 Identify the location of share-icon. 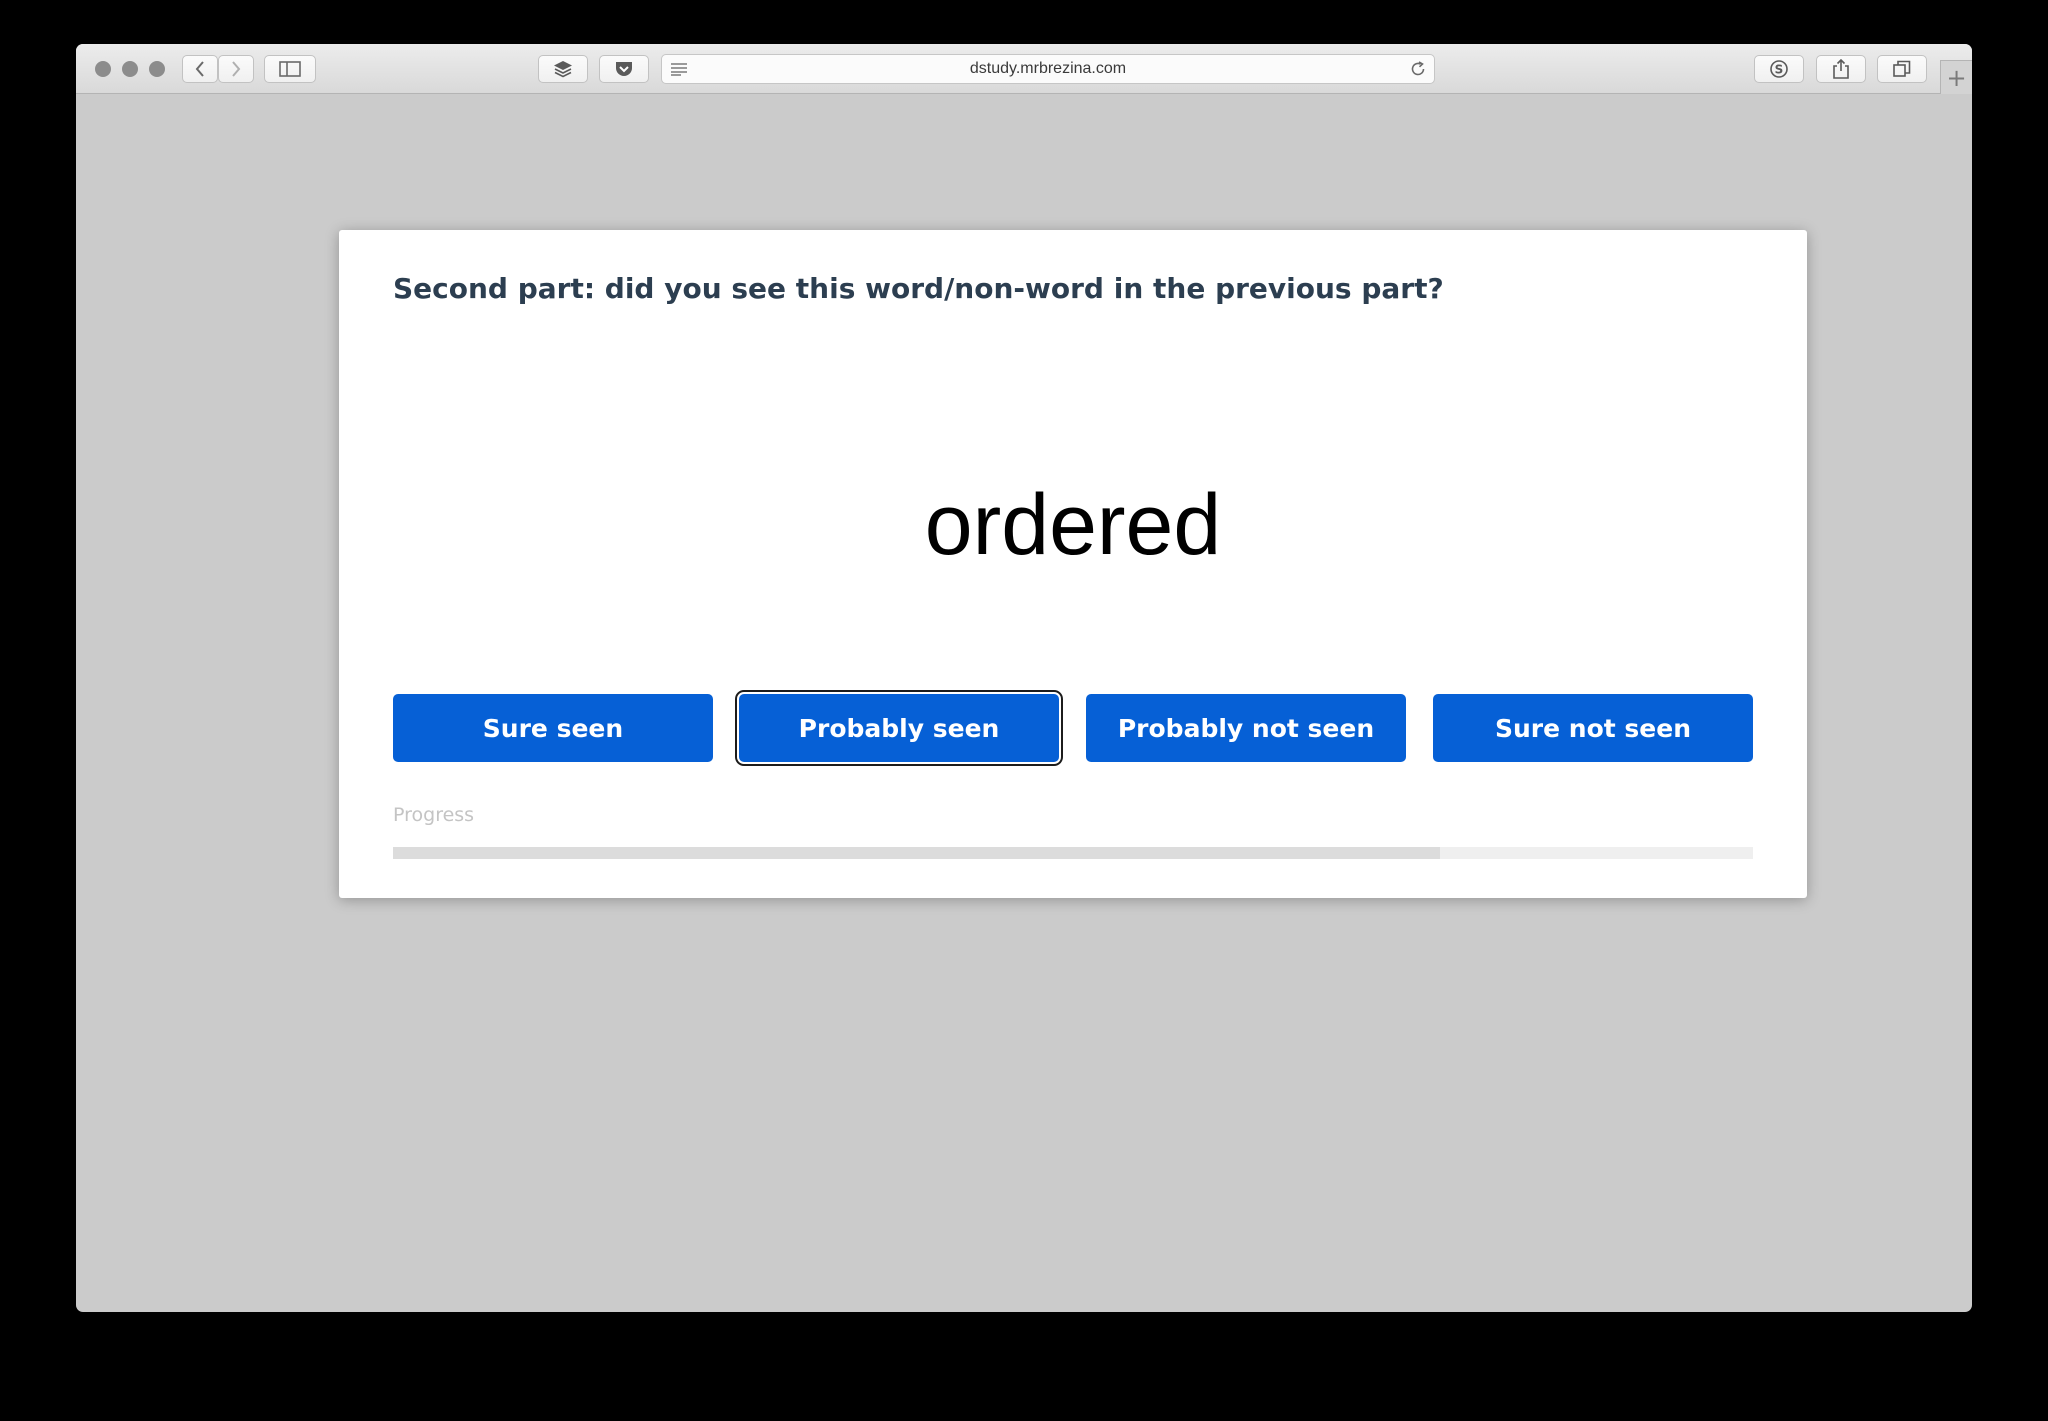
(1841, 69).